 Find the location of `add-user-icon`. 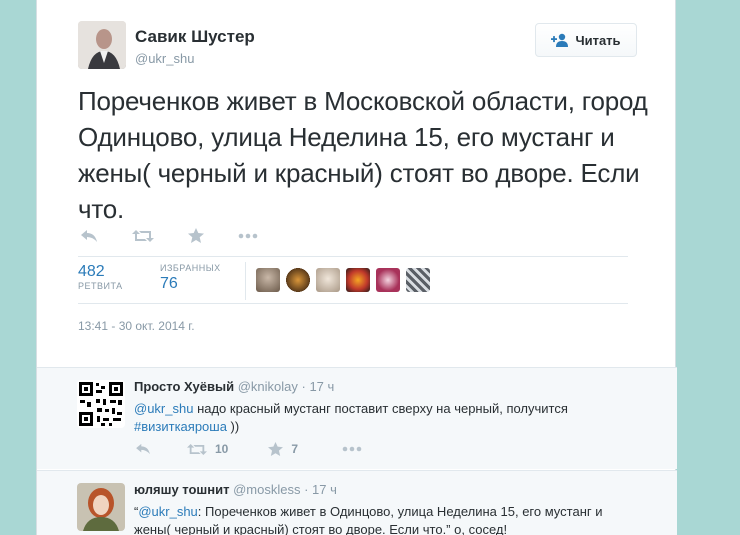

add-user-icon is located at coordinates (560, 40).